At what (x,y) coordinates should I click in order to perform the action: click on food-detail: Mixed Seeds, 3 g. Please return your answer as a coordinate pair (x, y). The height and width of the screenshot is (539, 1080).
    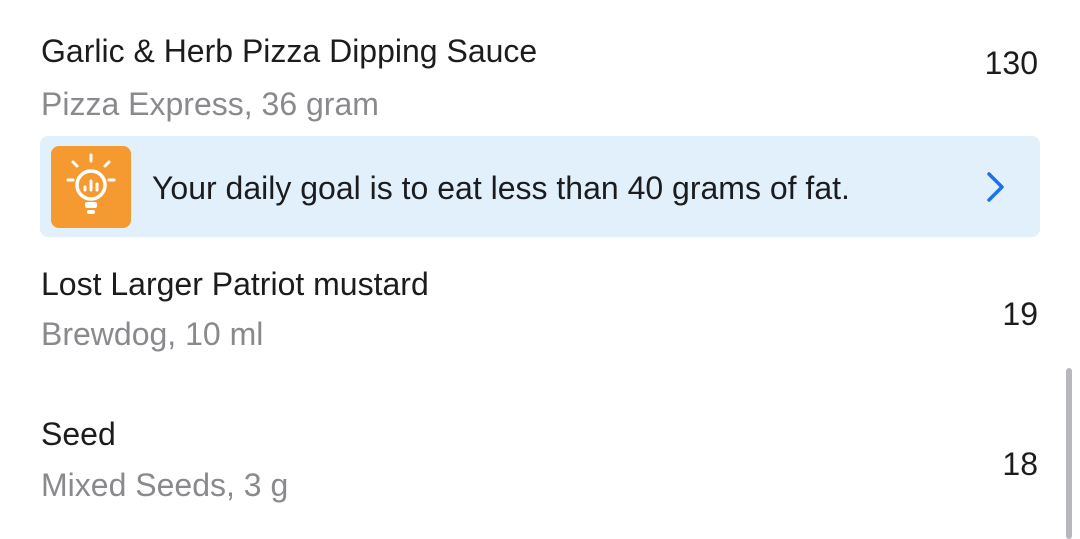
    Looking at the image, I should click on (165, 485).